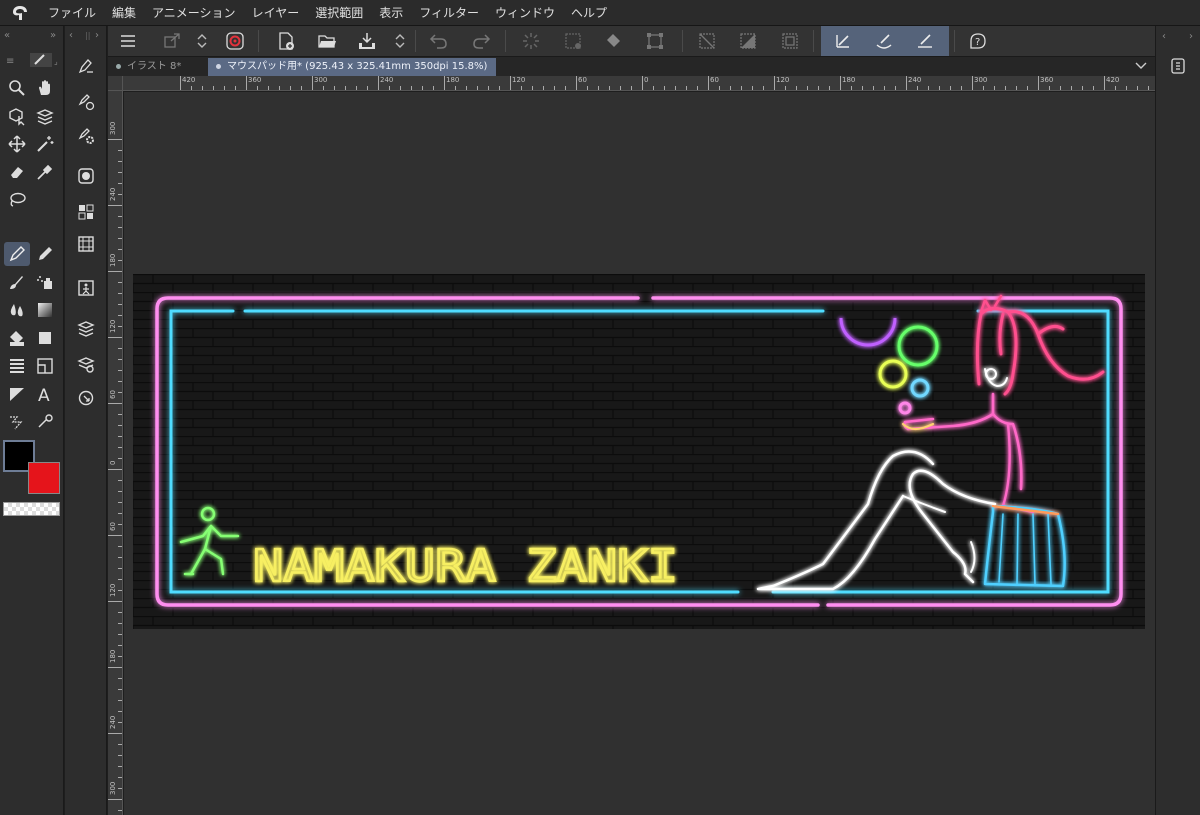 This screenshot has width=1200, height=815. What do you see at coordinates (17, 144) in the screenshot?
I see `move-icon` at bounding box center [17, 144].